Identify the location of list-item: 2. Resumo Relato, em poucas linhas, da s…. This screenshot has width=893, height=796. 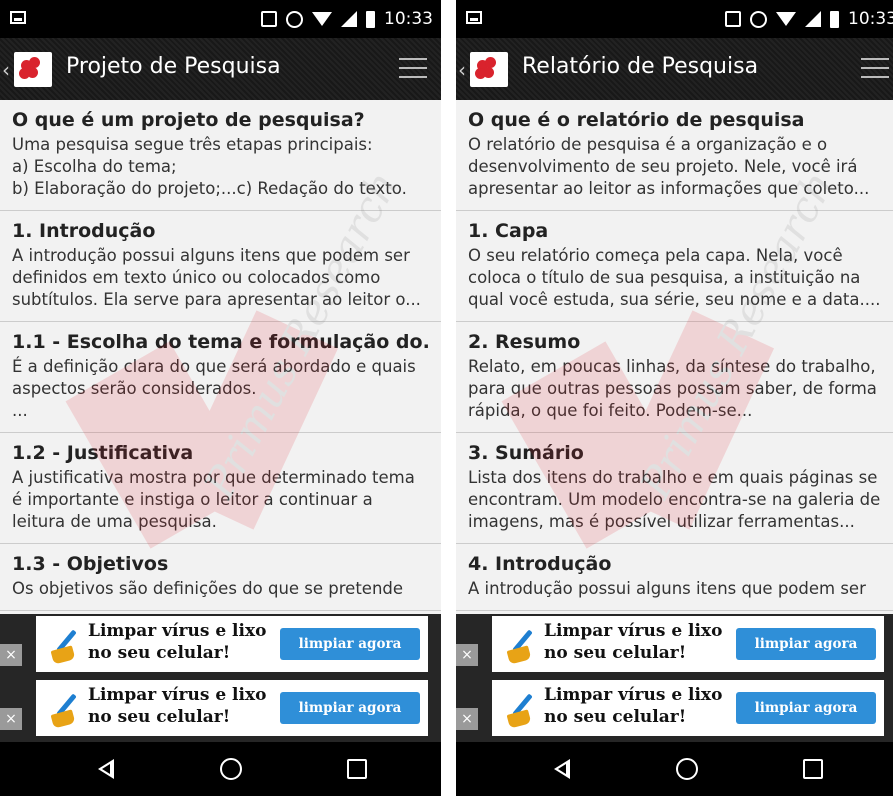
(674, 377).